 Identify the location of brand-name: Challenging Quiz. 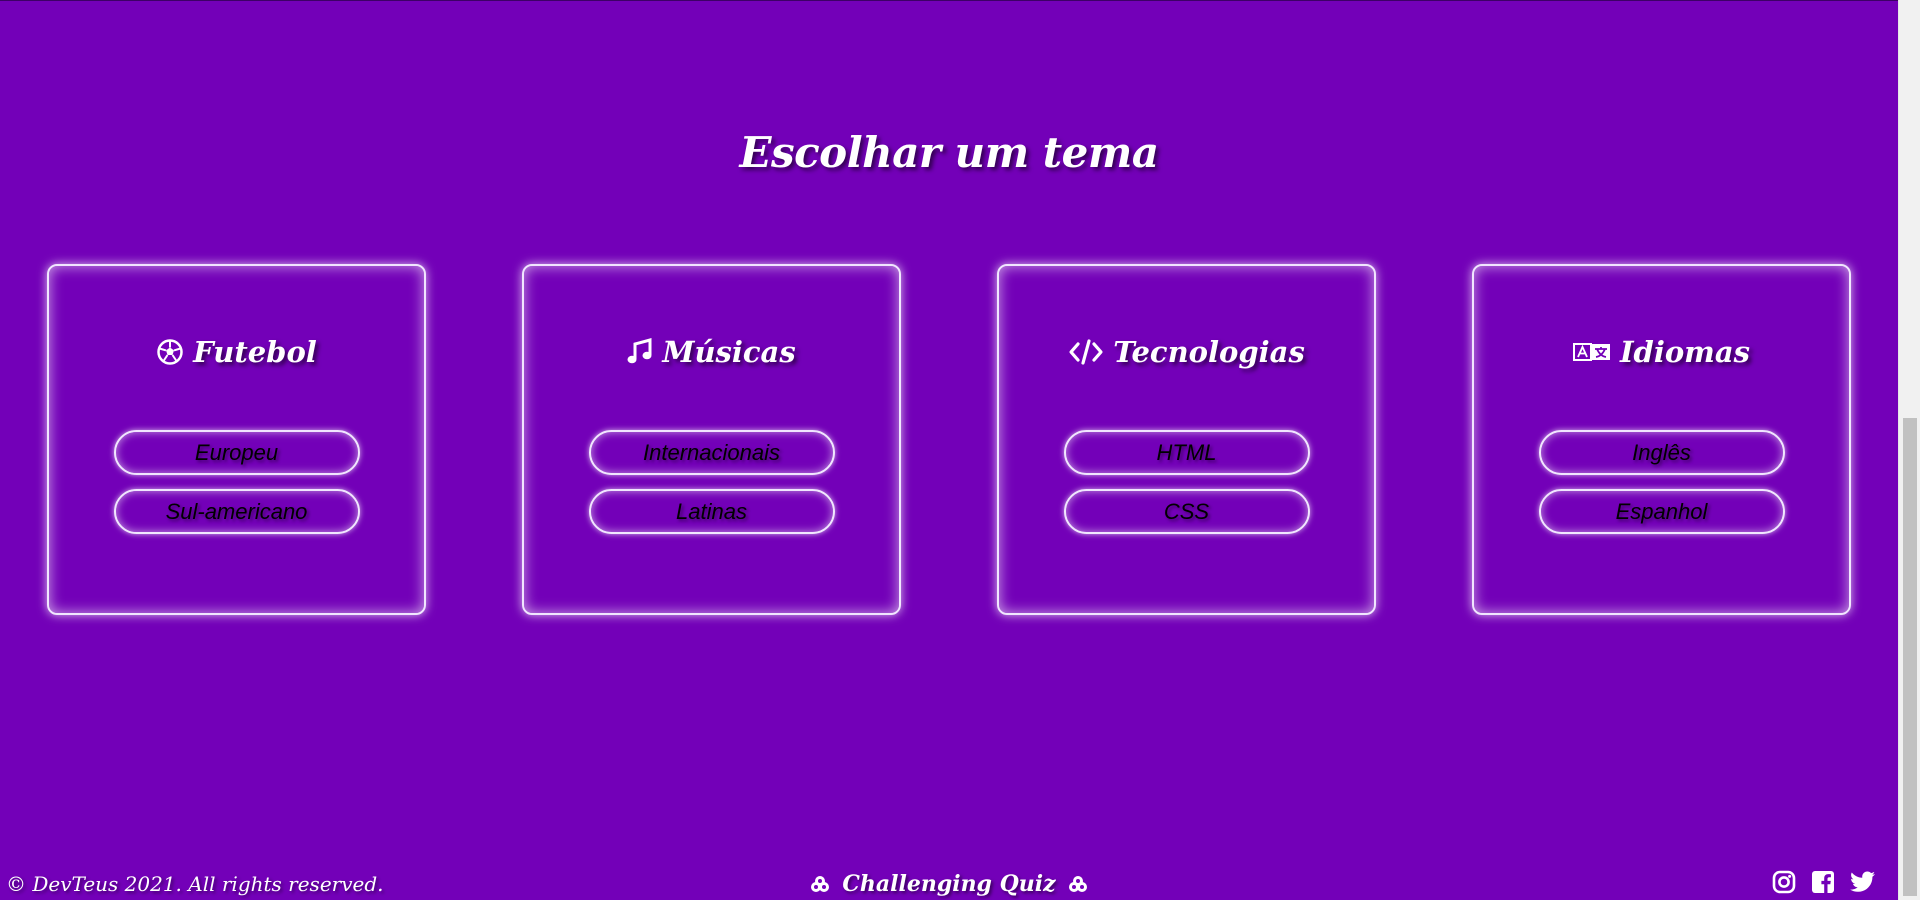
(949, 884).